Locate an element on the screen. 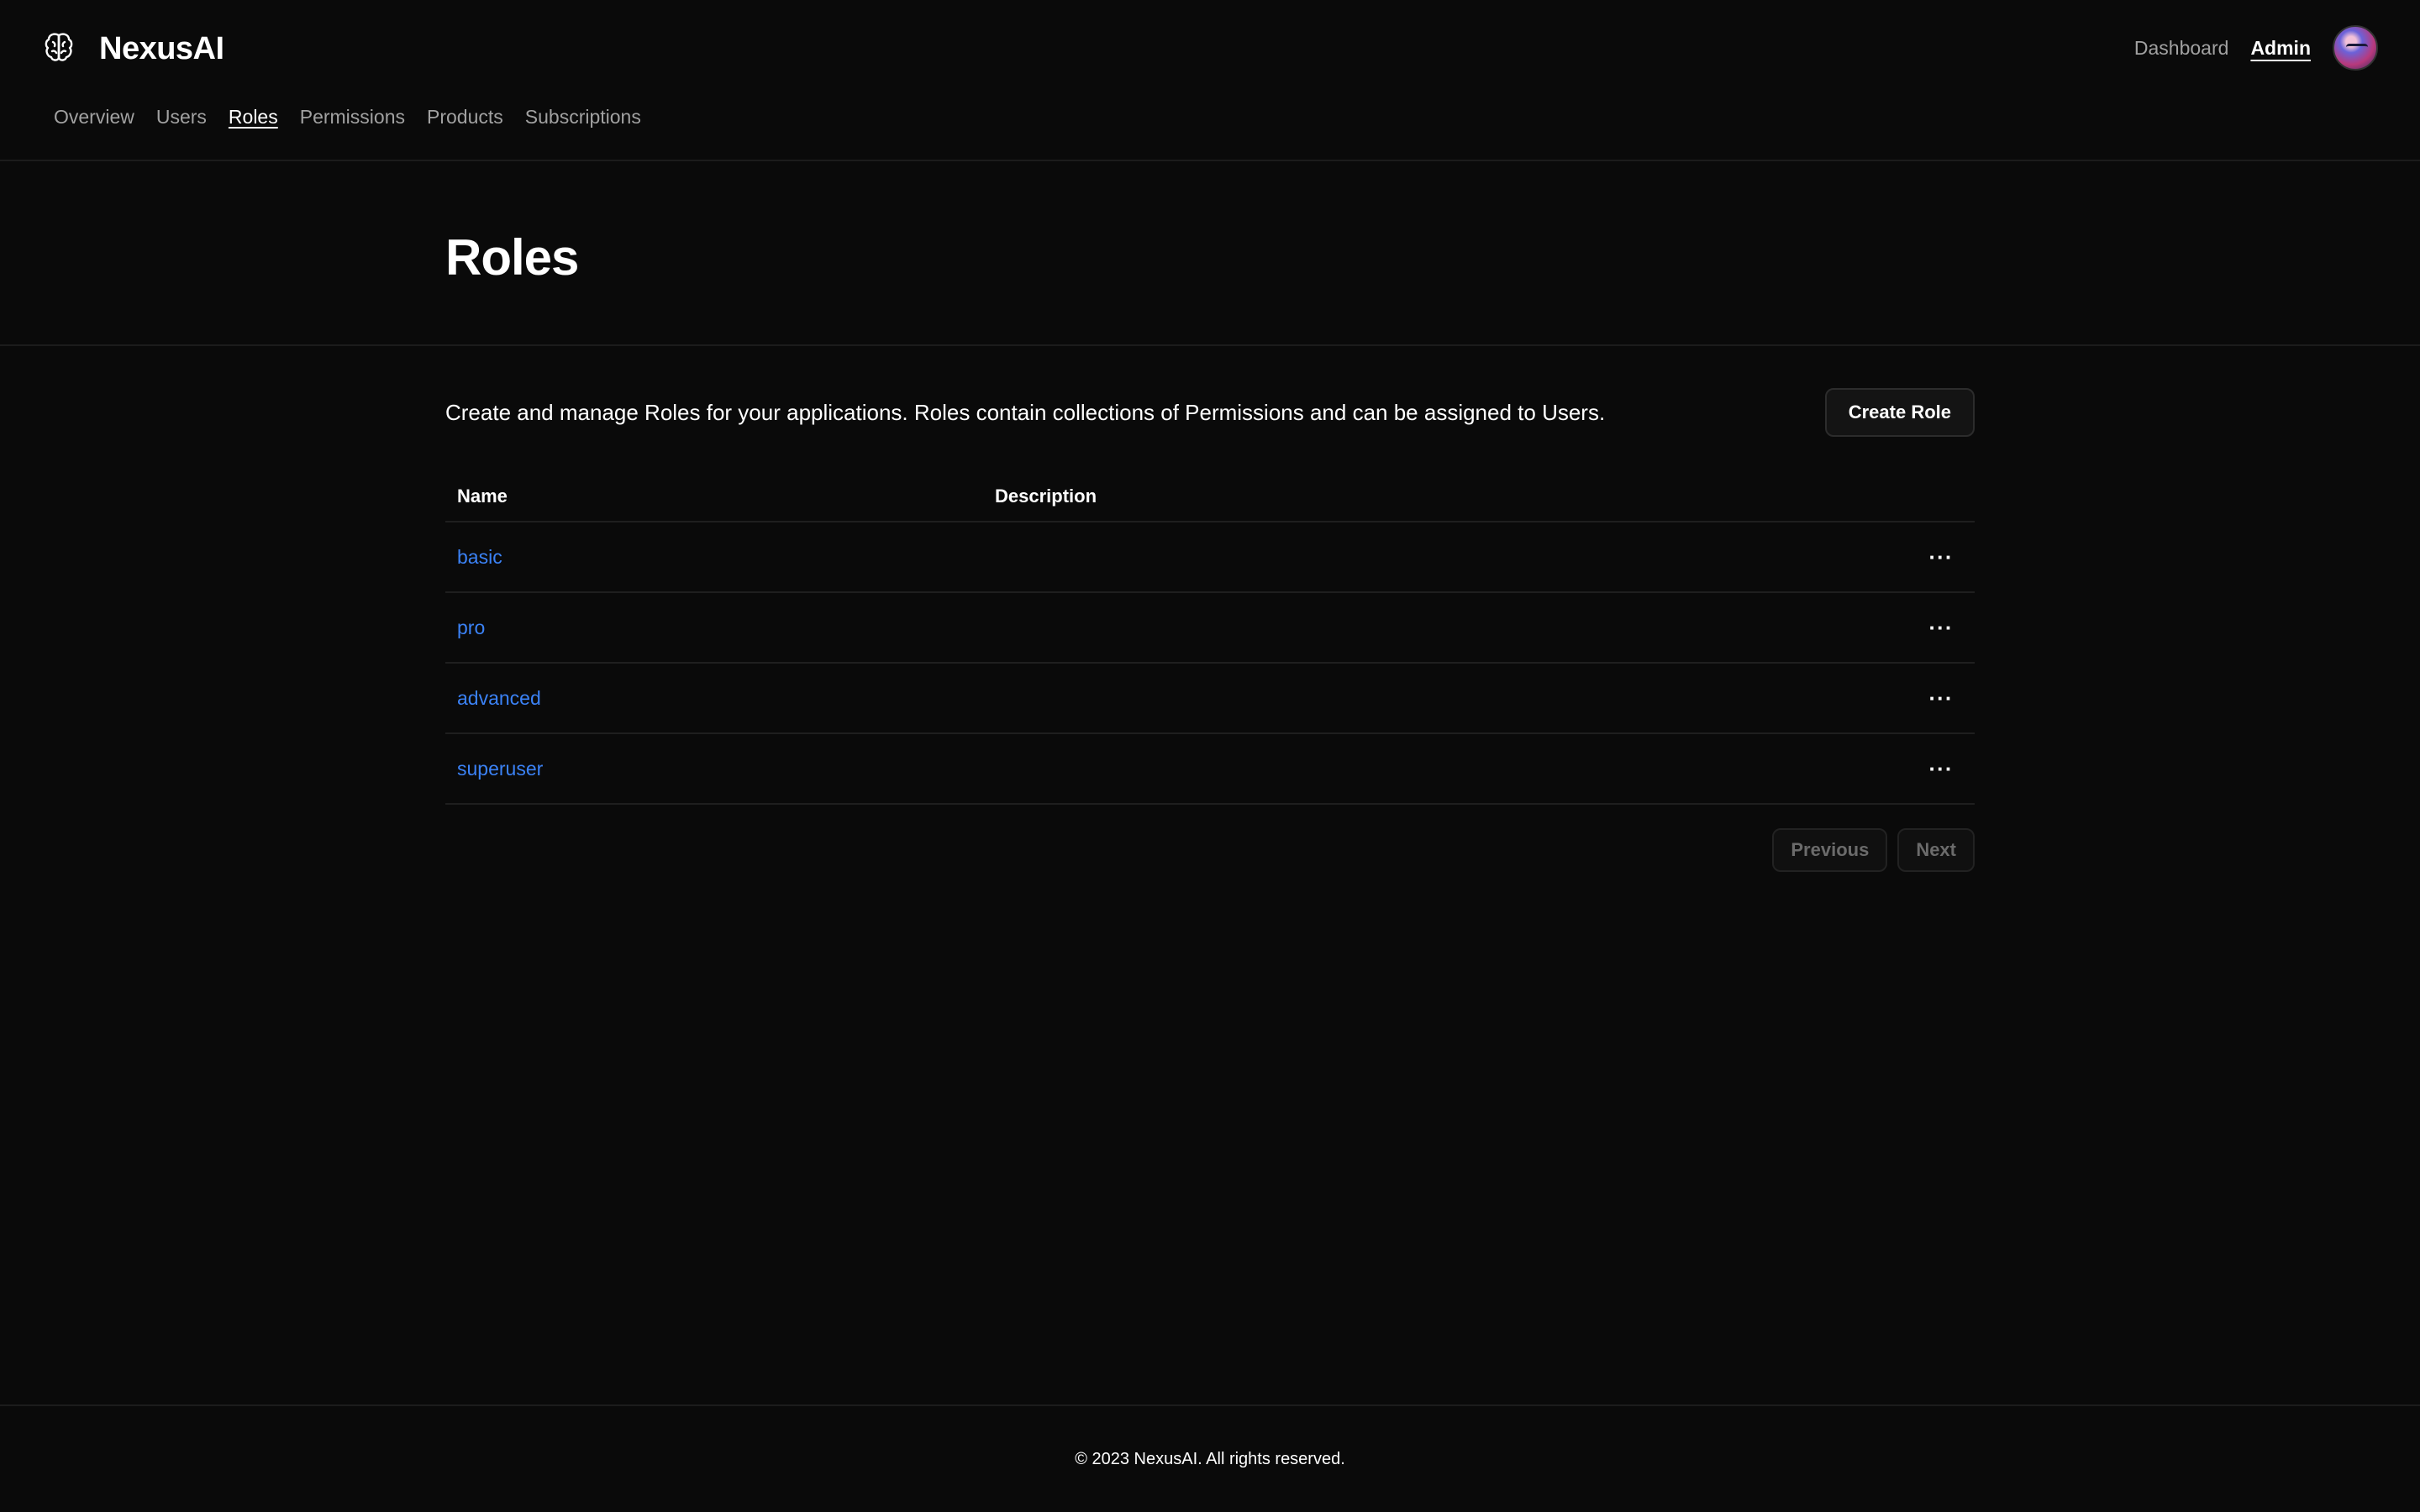 The image size is (2420, 1512). create-role-button: Create Role is located at coordinates (1900, 412).